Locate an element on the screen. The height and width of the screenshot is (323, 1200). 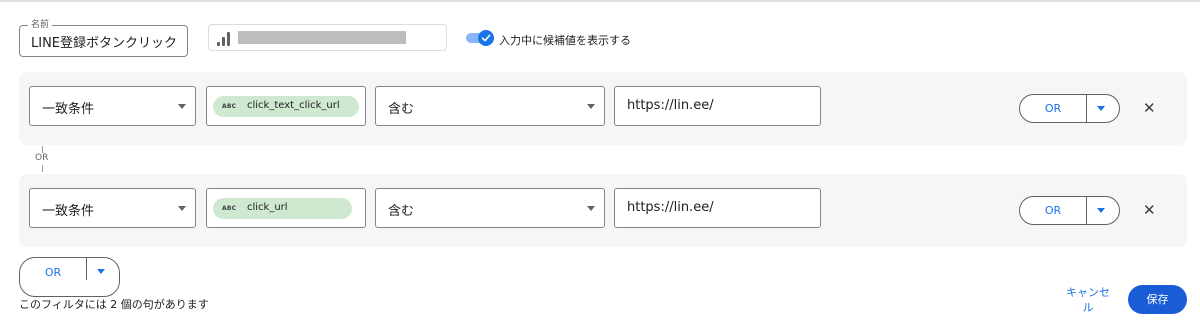
or-connector-label: OR is located at coordinates (42, 158).